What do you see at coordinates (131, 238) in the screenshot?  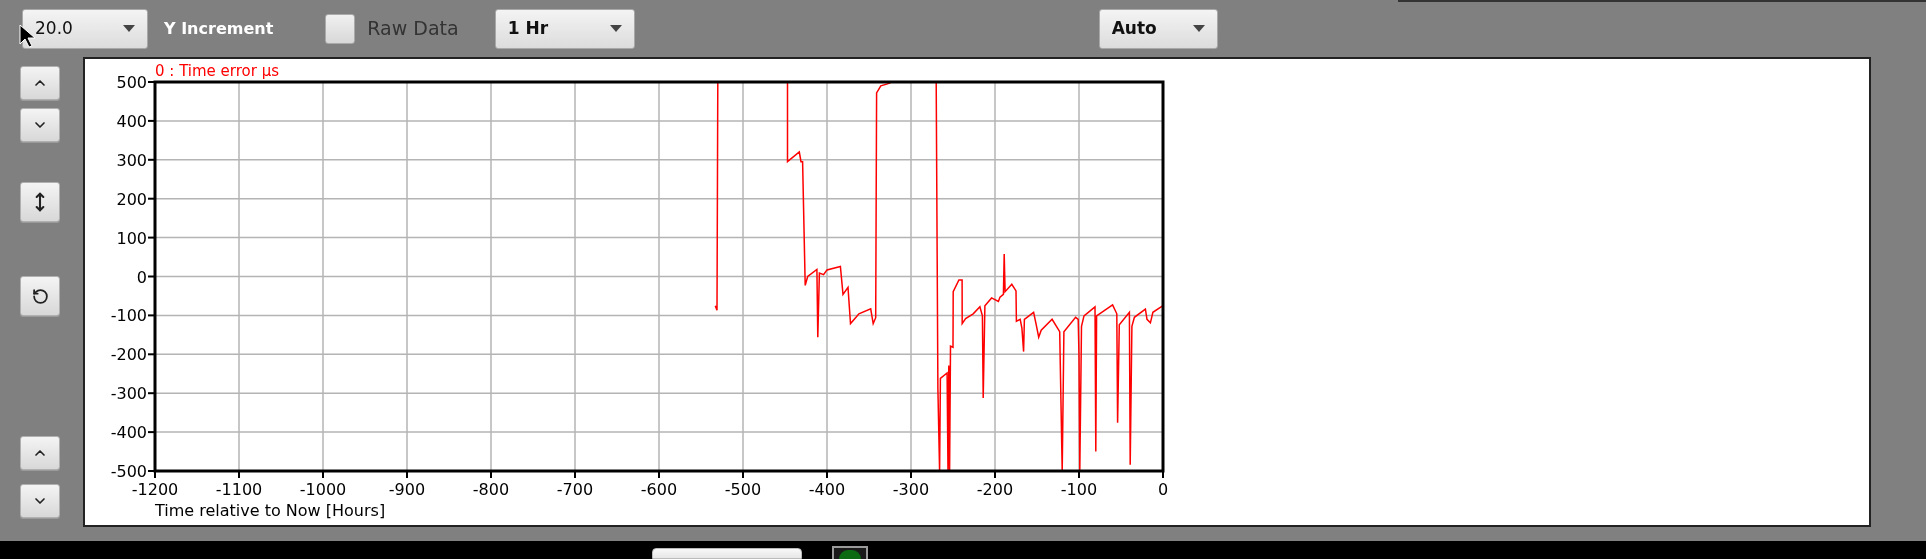 I see `y-tick-label: 100` at bounding box center [131, 238].